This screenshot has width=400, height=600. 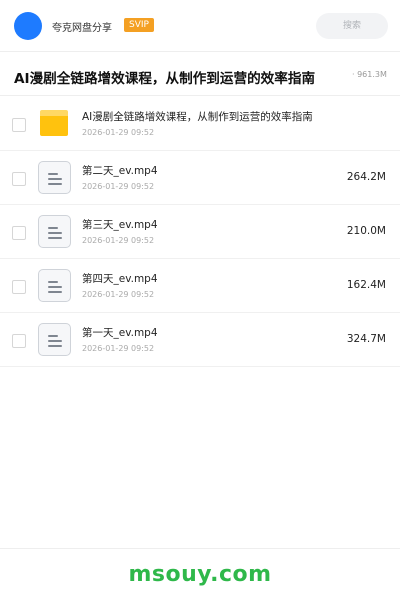 I want to click on total-size: · 961.3M, so click(x=369, y=74).